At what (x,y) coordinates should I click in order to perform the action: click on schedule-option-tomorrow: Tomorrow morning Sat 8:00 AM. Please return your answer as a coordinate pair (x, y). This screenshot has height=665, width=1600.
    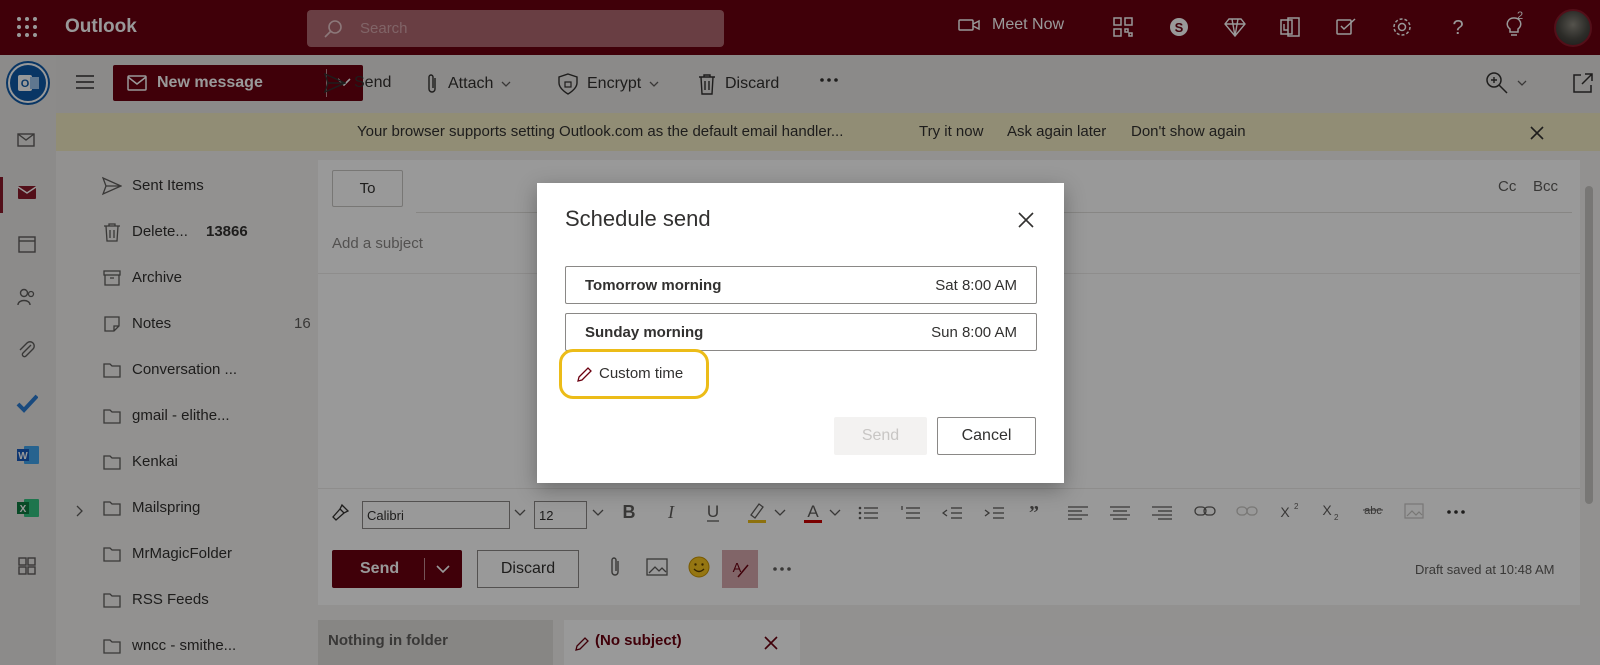
    Looking at the image, I should click on (801, 285).